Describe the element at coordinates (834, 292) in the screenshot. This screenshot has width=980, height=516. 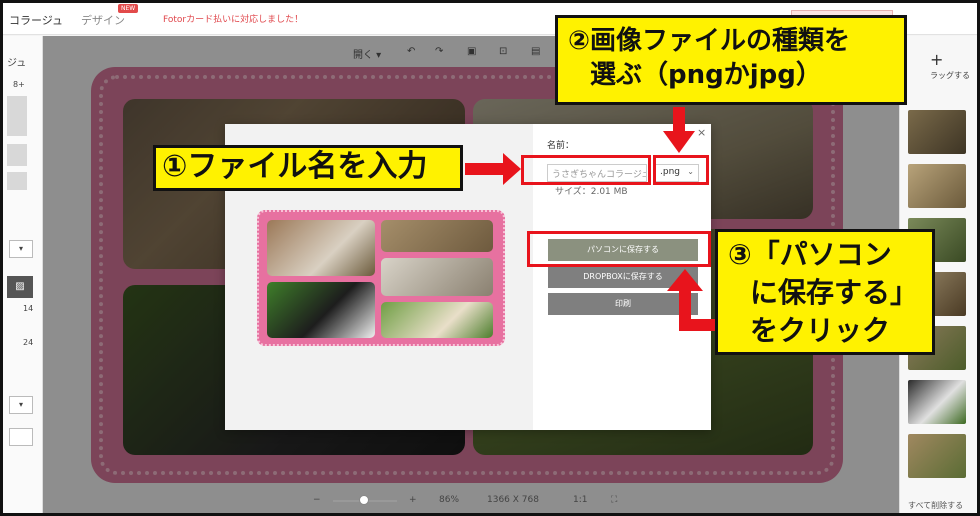
I see `annotation-step3-line2: に保存する」` at that location.